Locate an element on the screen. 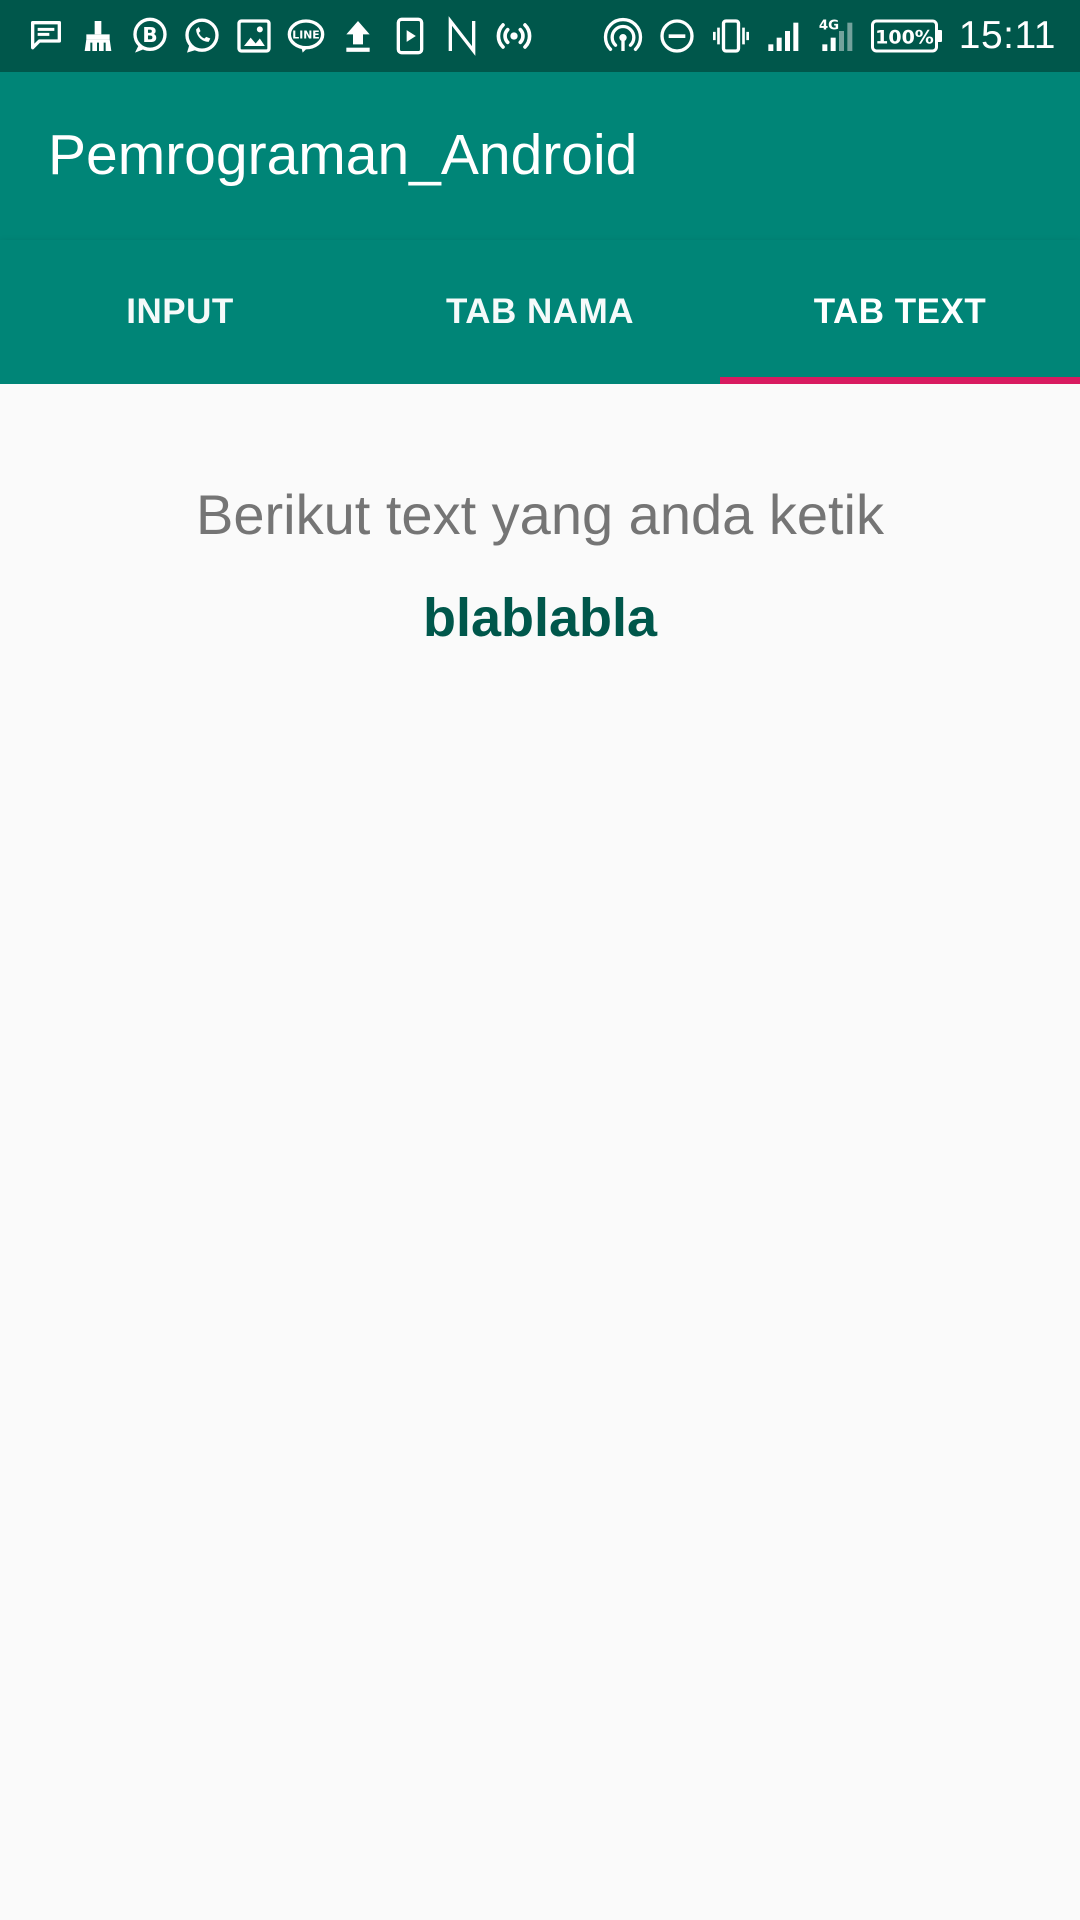 Image resolution: width=1080 pixels, height=1920 pixels. battery-level: 100% is located at coordinates (904, 38).